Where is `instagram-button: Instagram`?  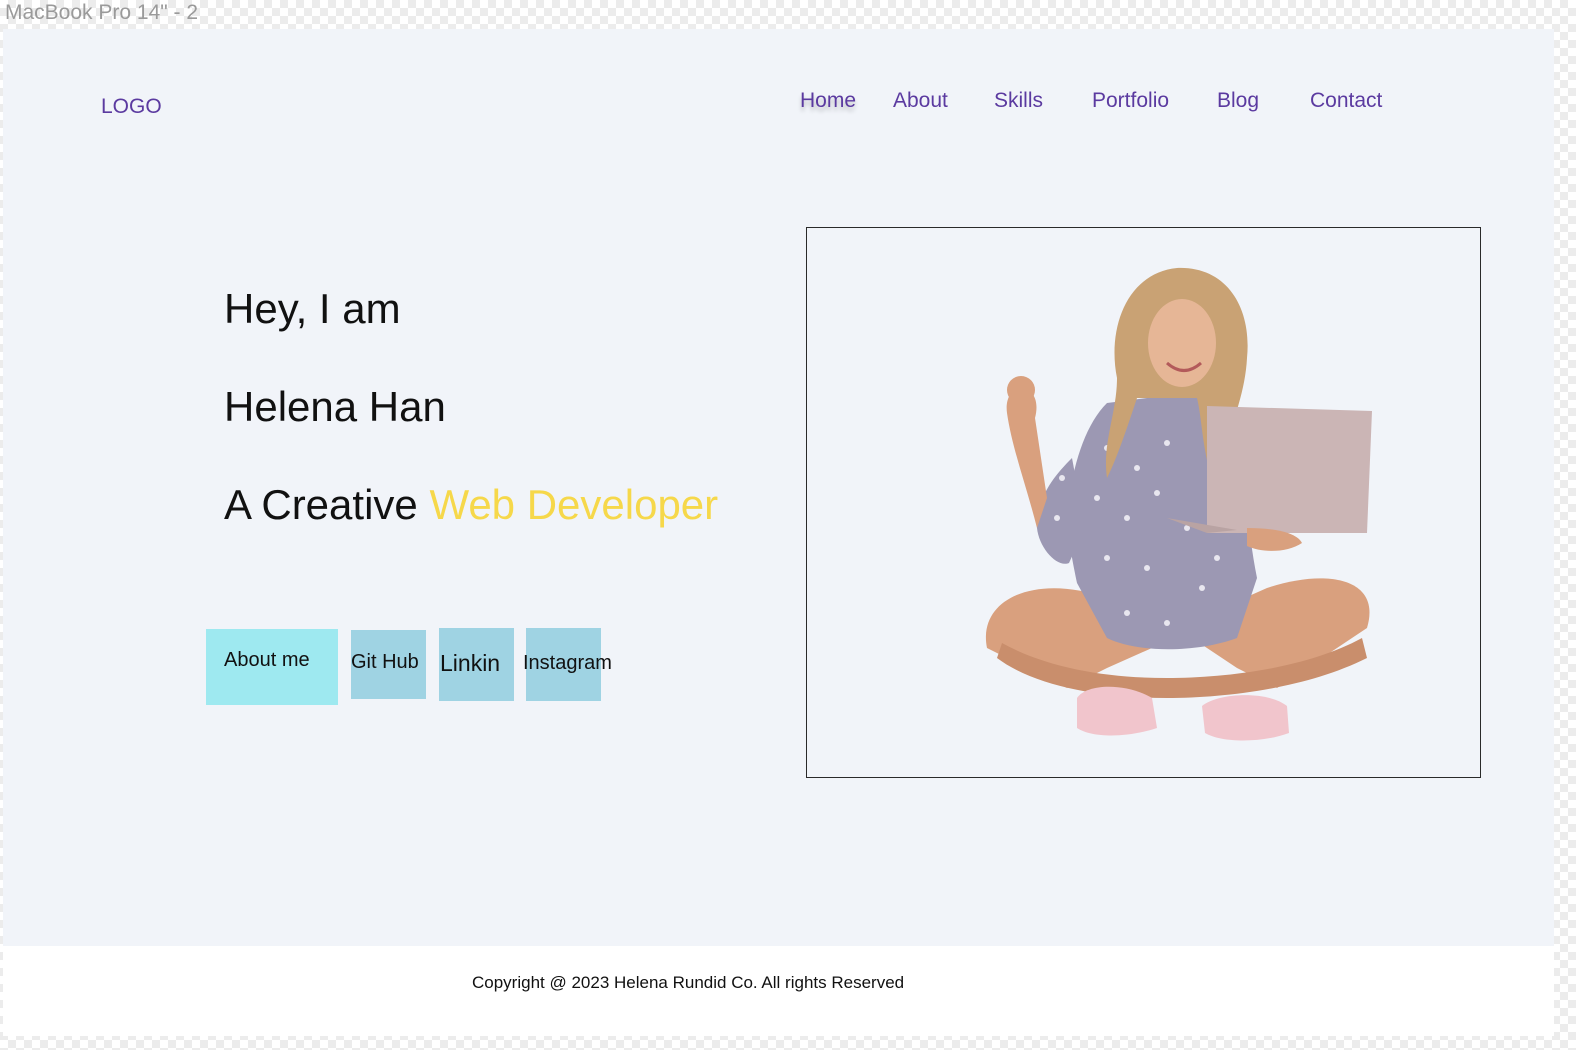
instagram-button: Instagram is located at coordinates (567, 664).